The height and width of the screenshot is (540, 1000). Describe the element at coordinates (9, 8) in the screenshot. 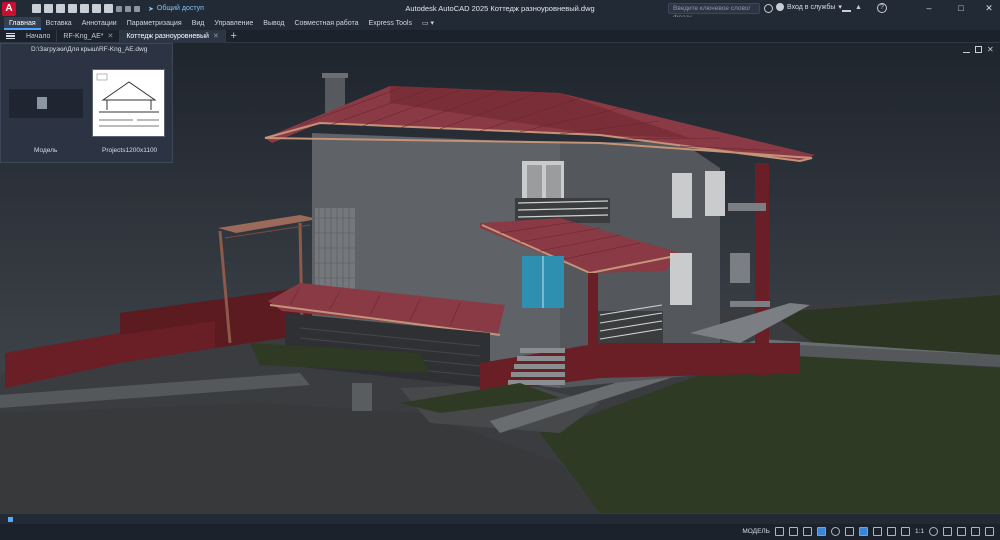

I see `autocad-logo: A` at that location.